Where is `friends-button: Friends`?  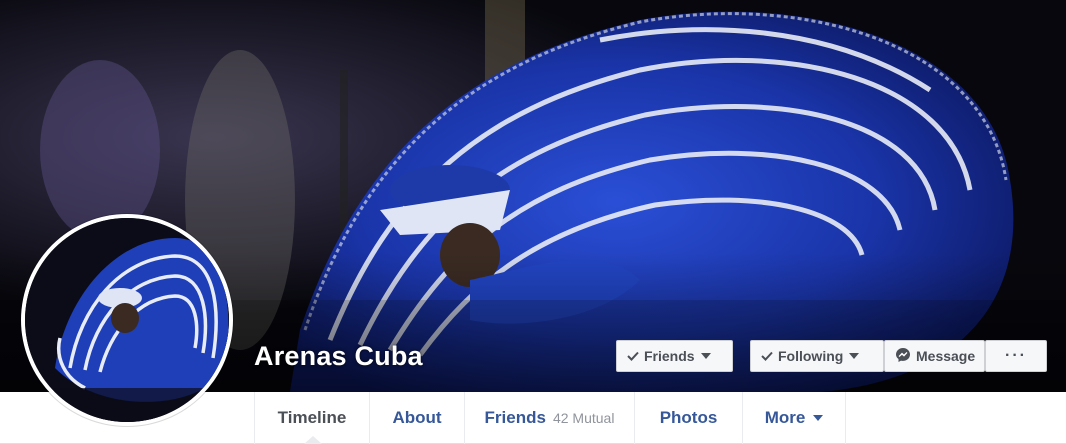
friends-button: Friends is located at coordinates (674, 356).